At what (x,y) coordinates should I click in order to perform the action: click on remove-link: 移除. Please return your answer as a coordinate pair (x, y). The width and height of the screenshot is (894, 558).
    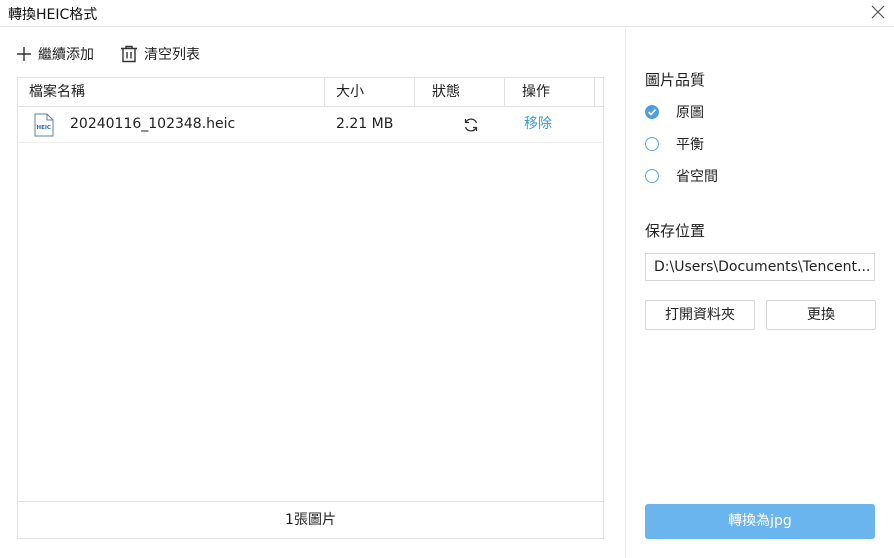
    Looking at the image, I should click on (538, 124).